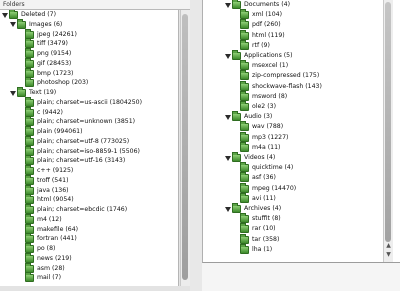  I want to click on folder-label: plain; charset=utf-8 (773025), so click(83, 141).